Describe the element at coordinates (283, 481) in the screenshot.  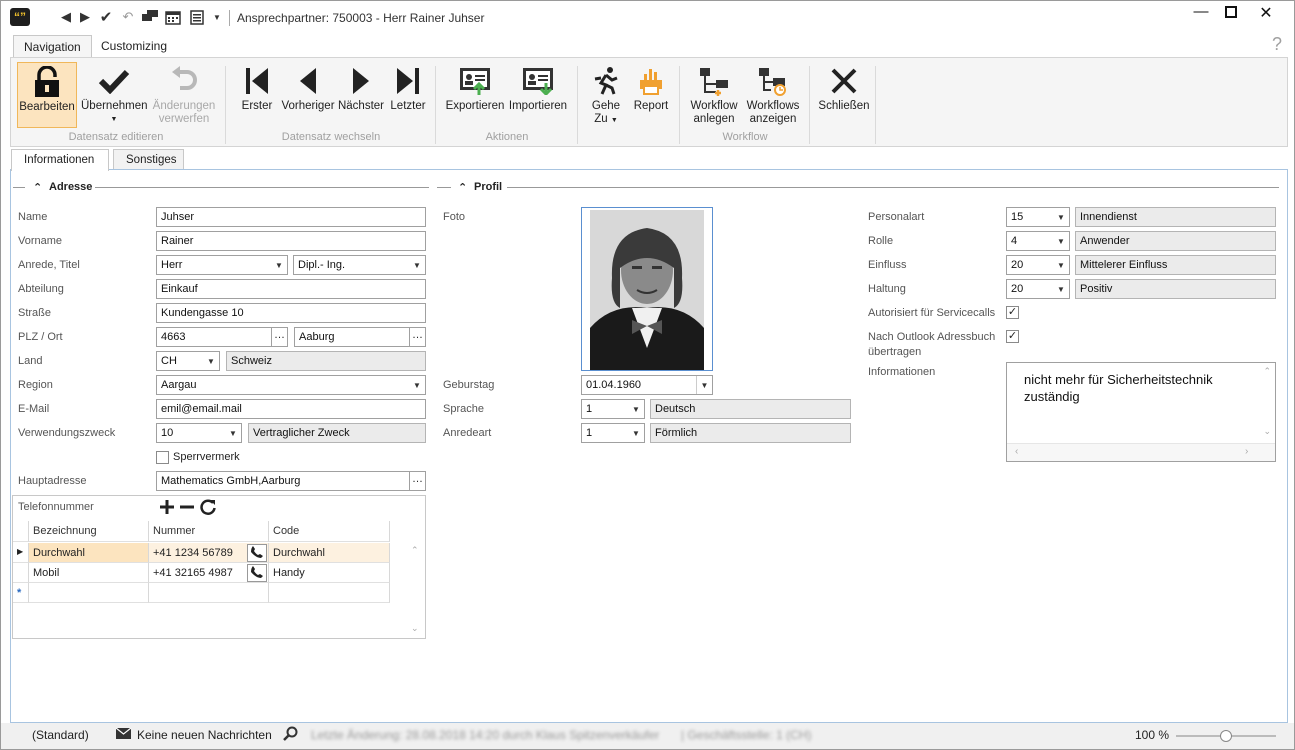
I see `hauptadresse-field: Mathematics GmbH,Aarburg` at that location.